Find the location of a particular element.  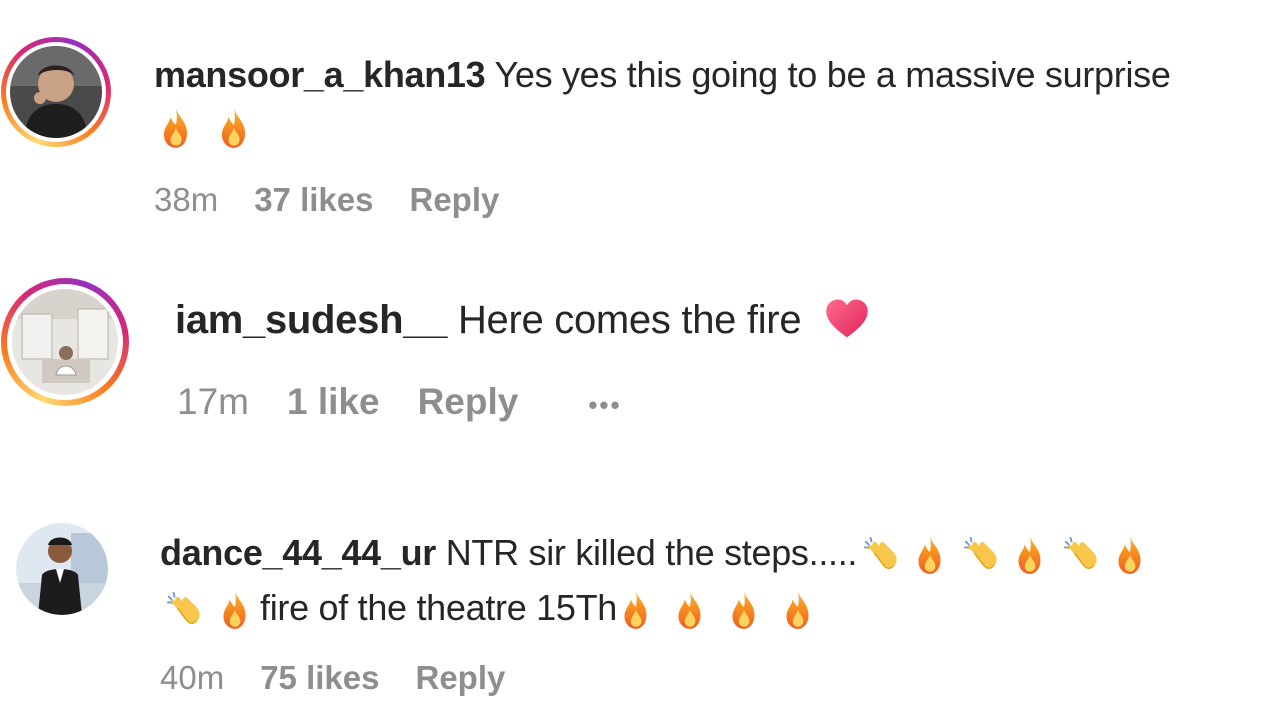

comment-meta: 38m 37 likes Reply is located at coordinates (326, 200).